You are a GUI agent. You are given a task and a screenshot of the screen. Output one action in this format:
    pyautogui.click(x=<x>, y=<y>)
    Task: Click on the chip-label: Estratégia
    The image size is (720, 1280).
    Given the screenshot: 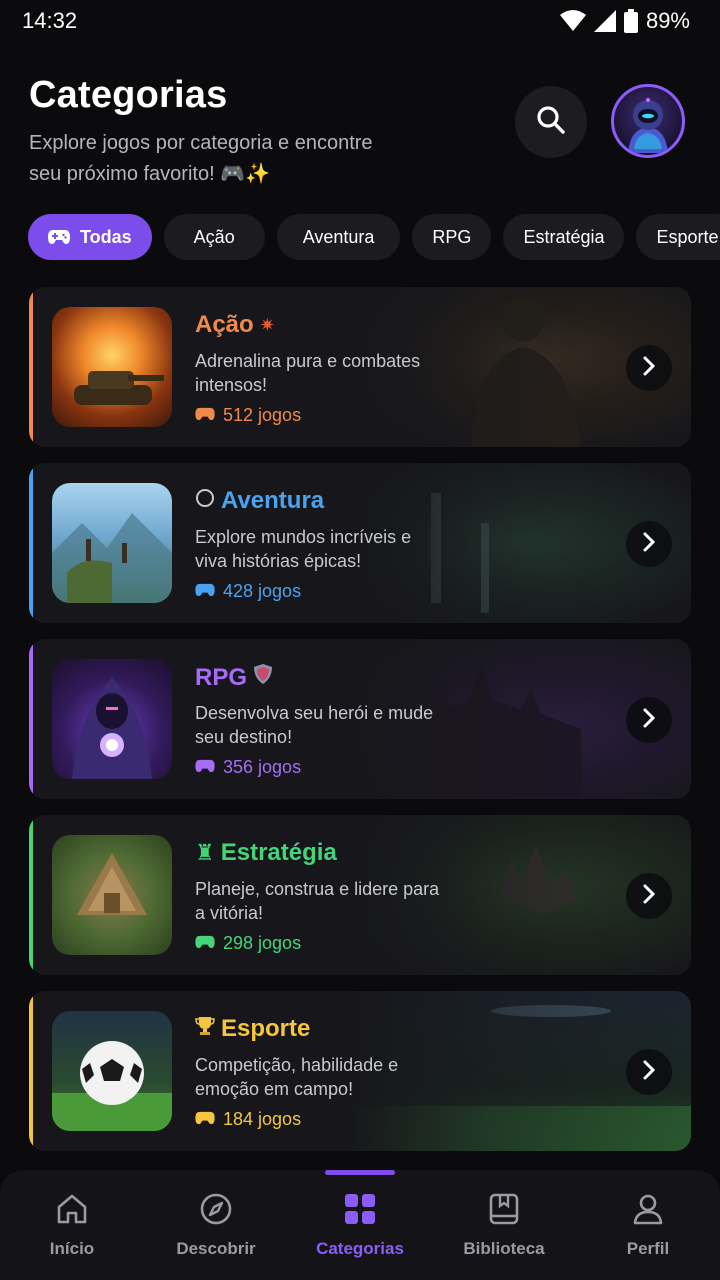 What is the action you would take?
    pyautogui.click(x=564, y=236)
    